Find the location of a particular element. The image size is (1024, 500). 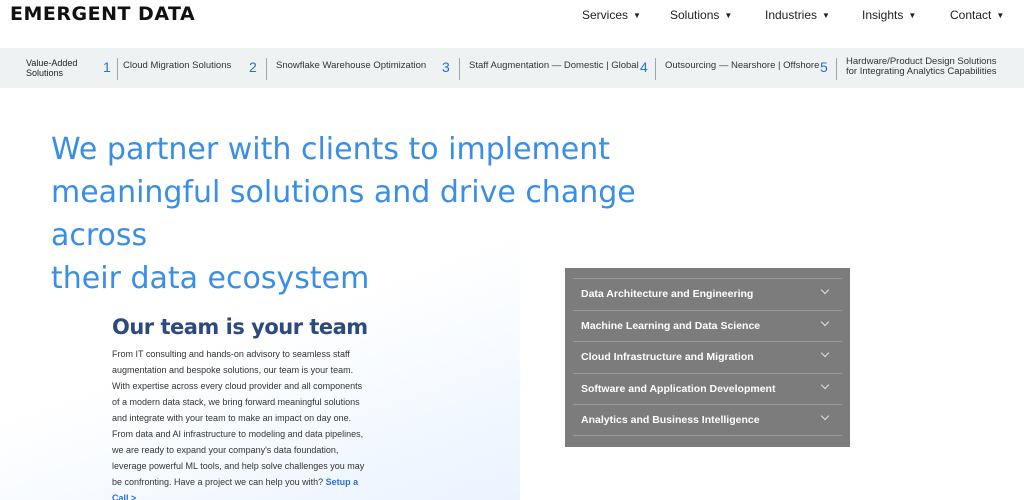

accordion-item-analytics-bi: Analytics and Business Intelligence is located at coordinates (707, 420).